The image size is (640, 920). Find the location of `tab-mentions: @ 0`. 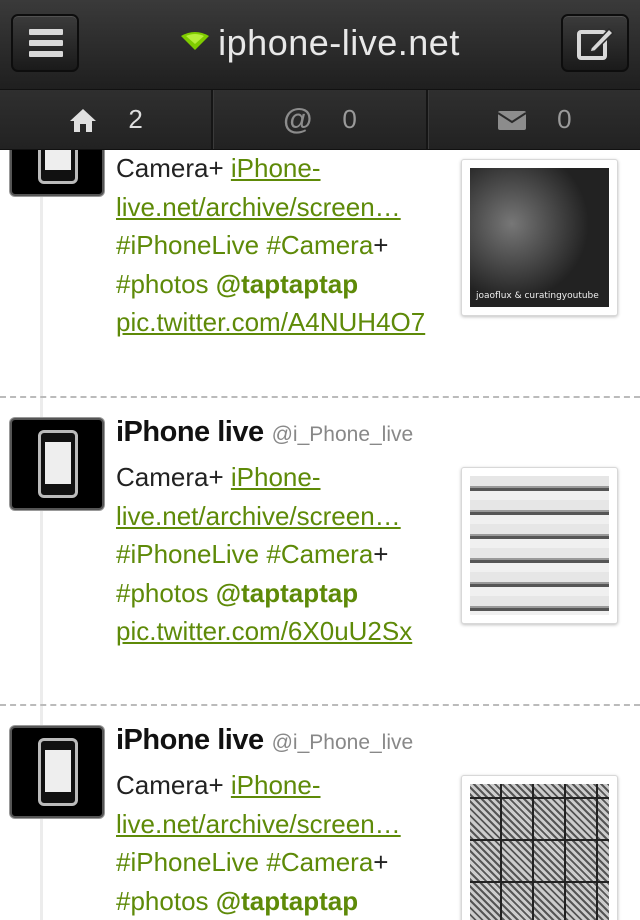

tab-mentions: @ 0 is located at coordinates (320, 119).